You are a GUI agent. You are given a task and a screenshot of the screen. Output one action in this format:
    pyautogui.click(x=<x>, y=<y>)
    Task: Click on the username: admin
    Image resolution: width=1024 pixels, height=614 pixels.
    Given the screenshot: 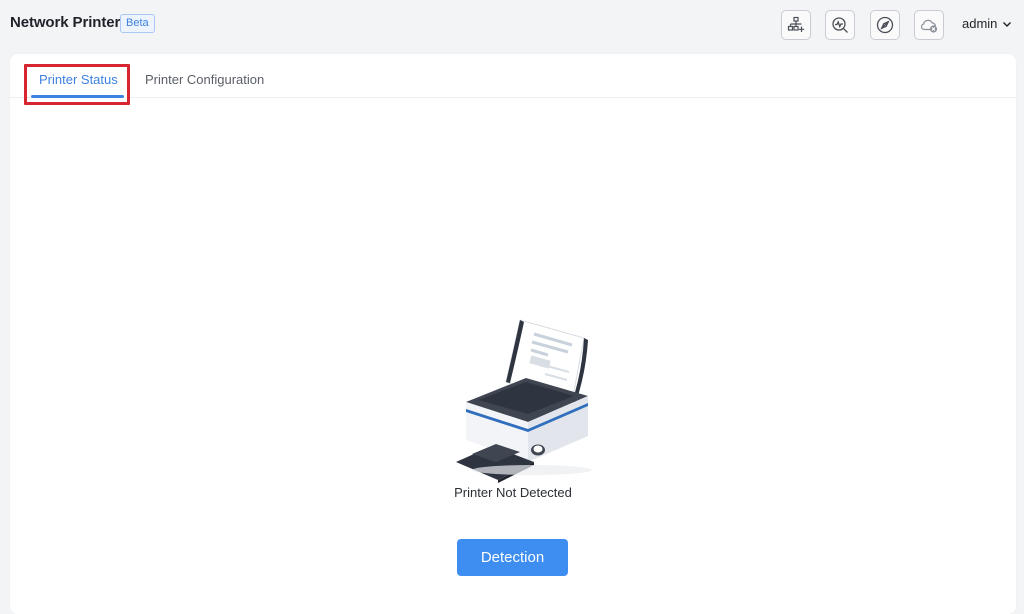 What is the action you would take?
    pyautogui.click(x=980, y=23)
    